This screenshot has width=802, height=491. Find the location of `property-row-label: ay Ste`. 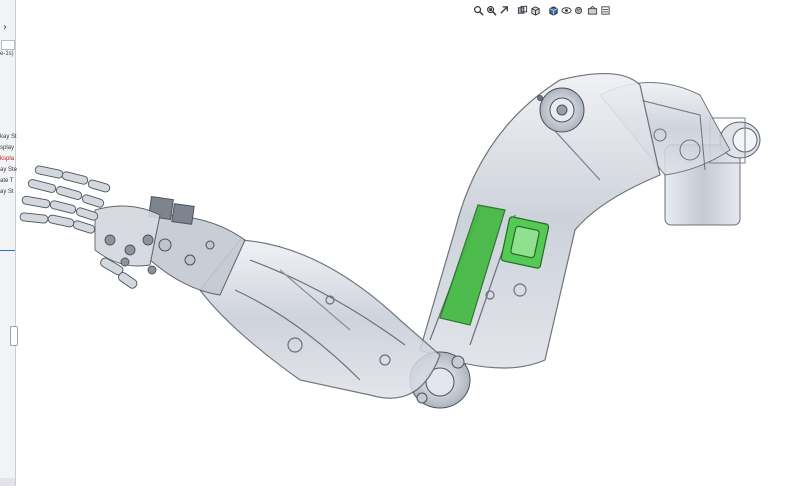

property-row-label: ay Ste is located at coordinates (9, 170).